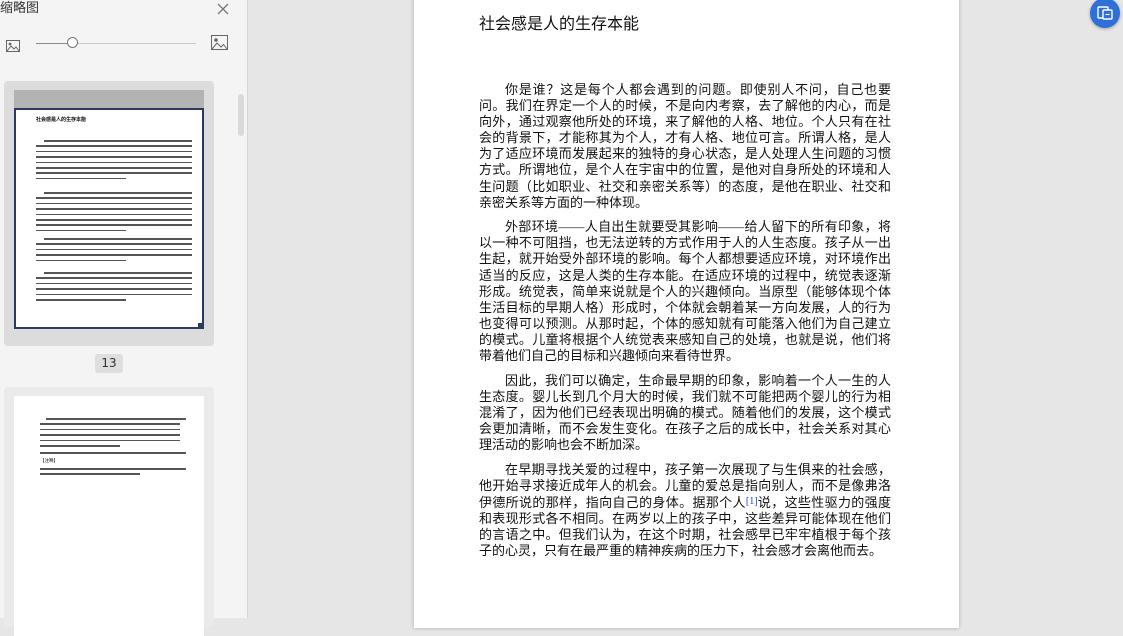 The width and height of the screenshot is (1123, 636). Describe the element at coordinates (219, 44) in the screenshot. I see `image-large-icon` at that location.